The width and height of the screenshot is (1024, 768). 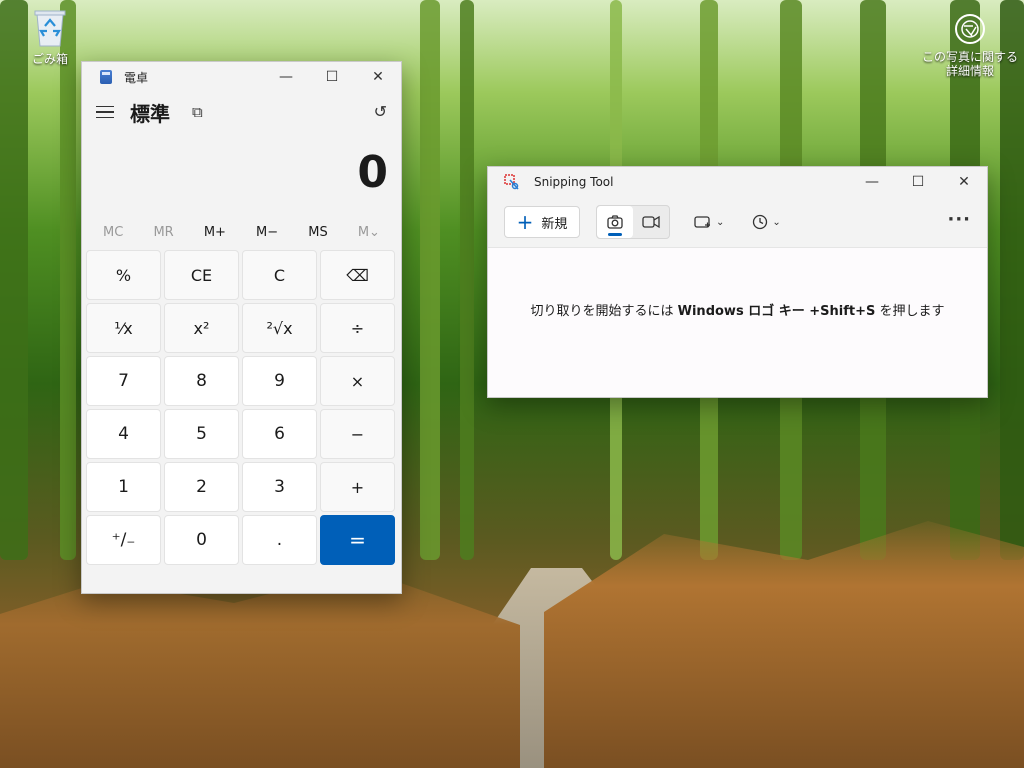 What do you see at coordinates (279, 487) in the screenshot?
I see `digit-3-button: 3` at bounding box center [279, 487].